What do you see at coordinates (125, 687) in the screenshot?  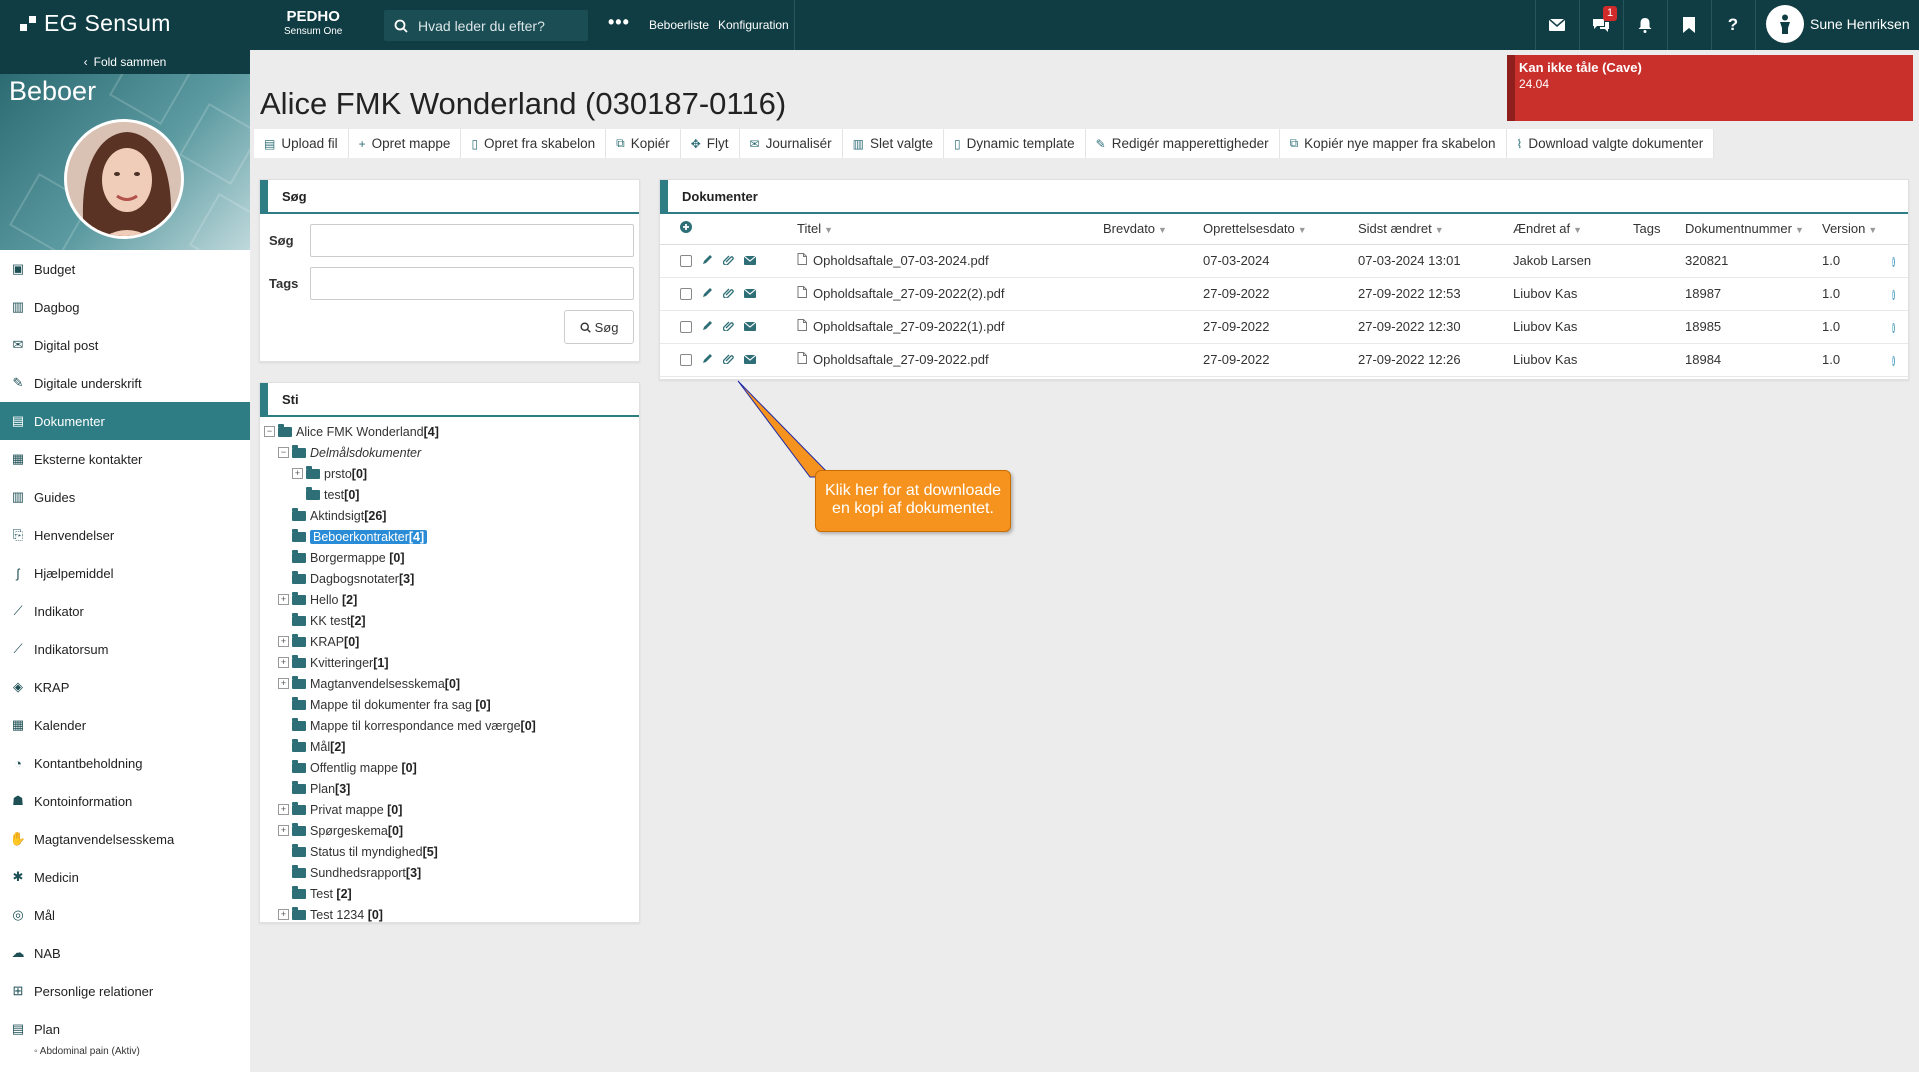 I see `sidebar-item-krap: ◈ KRAP` at bounding box center [125, 687].